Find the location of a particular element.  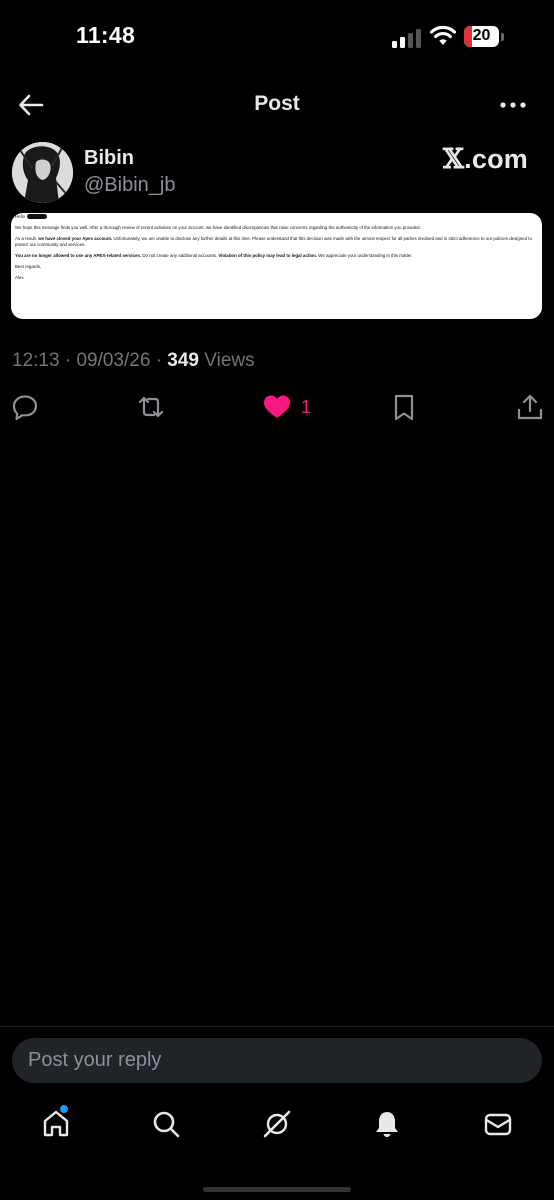

bookmark-icon is located at coordinates (404, 407).